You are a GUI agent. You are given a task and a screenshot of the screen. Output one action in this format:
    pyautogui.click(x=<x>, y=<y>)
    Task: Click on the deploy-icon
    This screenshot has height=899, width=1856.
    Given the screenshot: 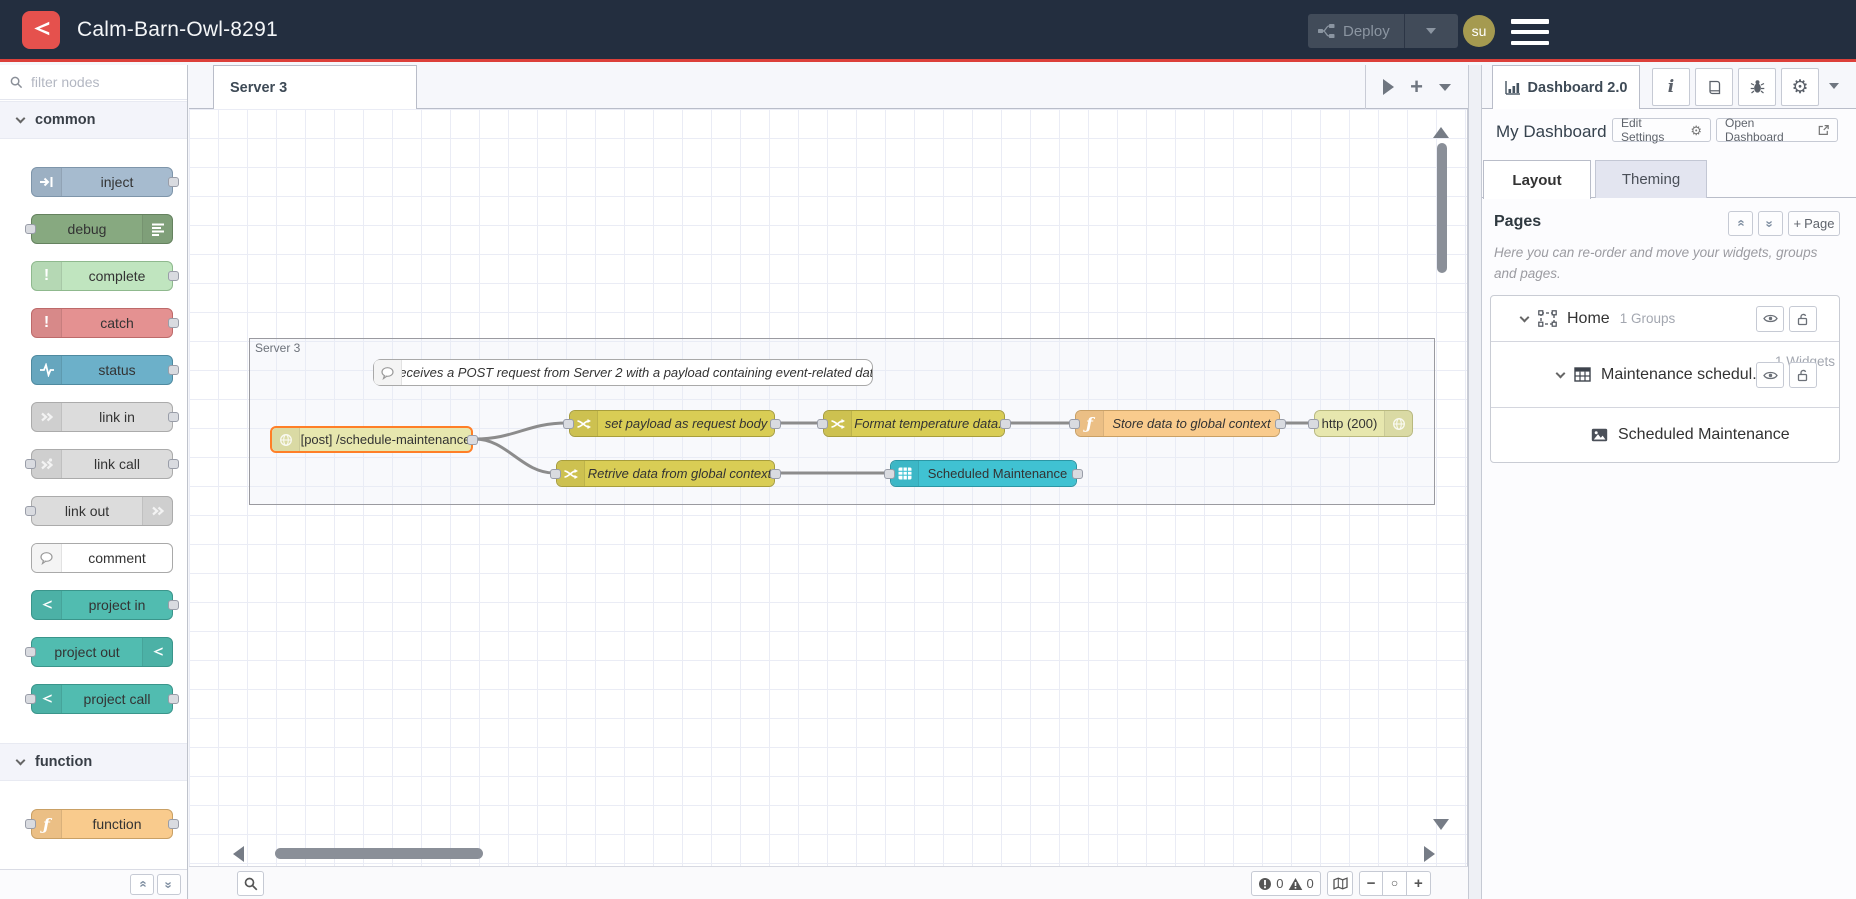 What is the action you would take?
    pyautogui.click(x=1326, y=31)
    